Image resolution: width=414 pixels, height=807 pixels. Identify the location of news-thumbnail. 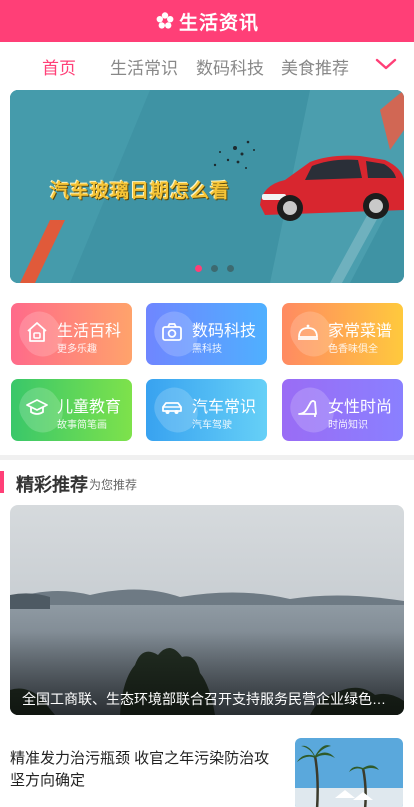
(349, 772).